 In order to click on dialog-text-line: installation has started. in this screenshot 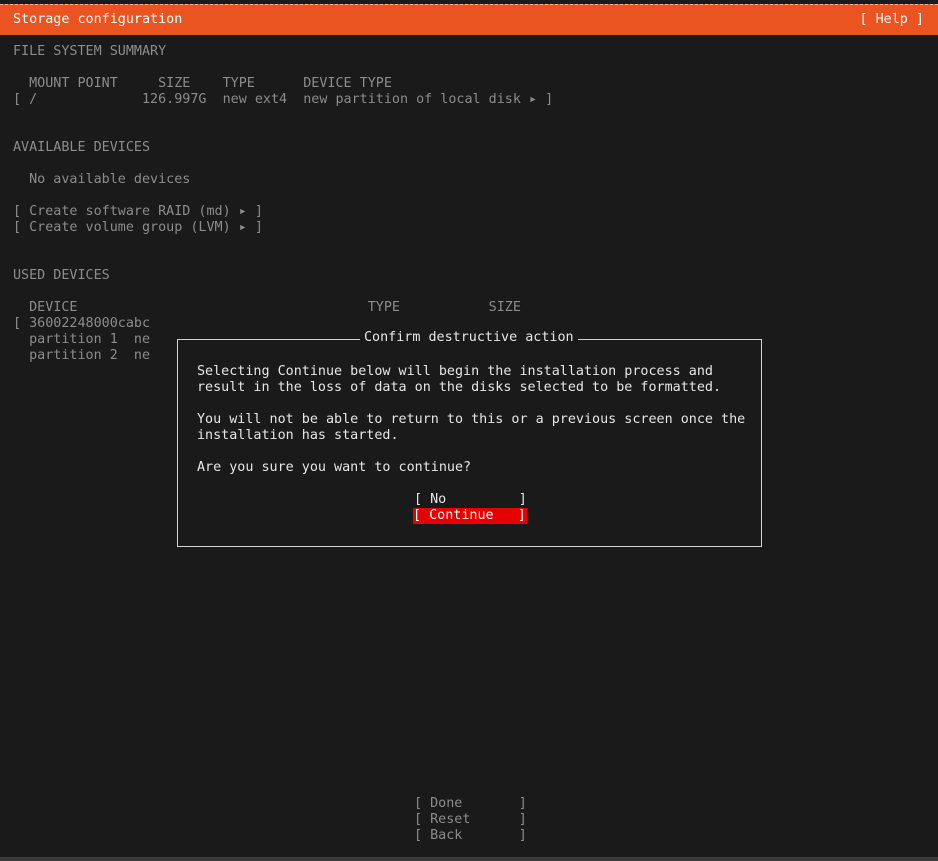, I will do `click(298, 435)`.